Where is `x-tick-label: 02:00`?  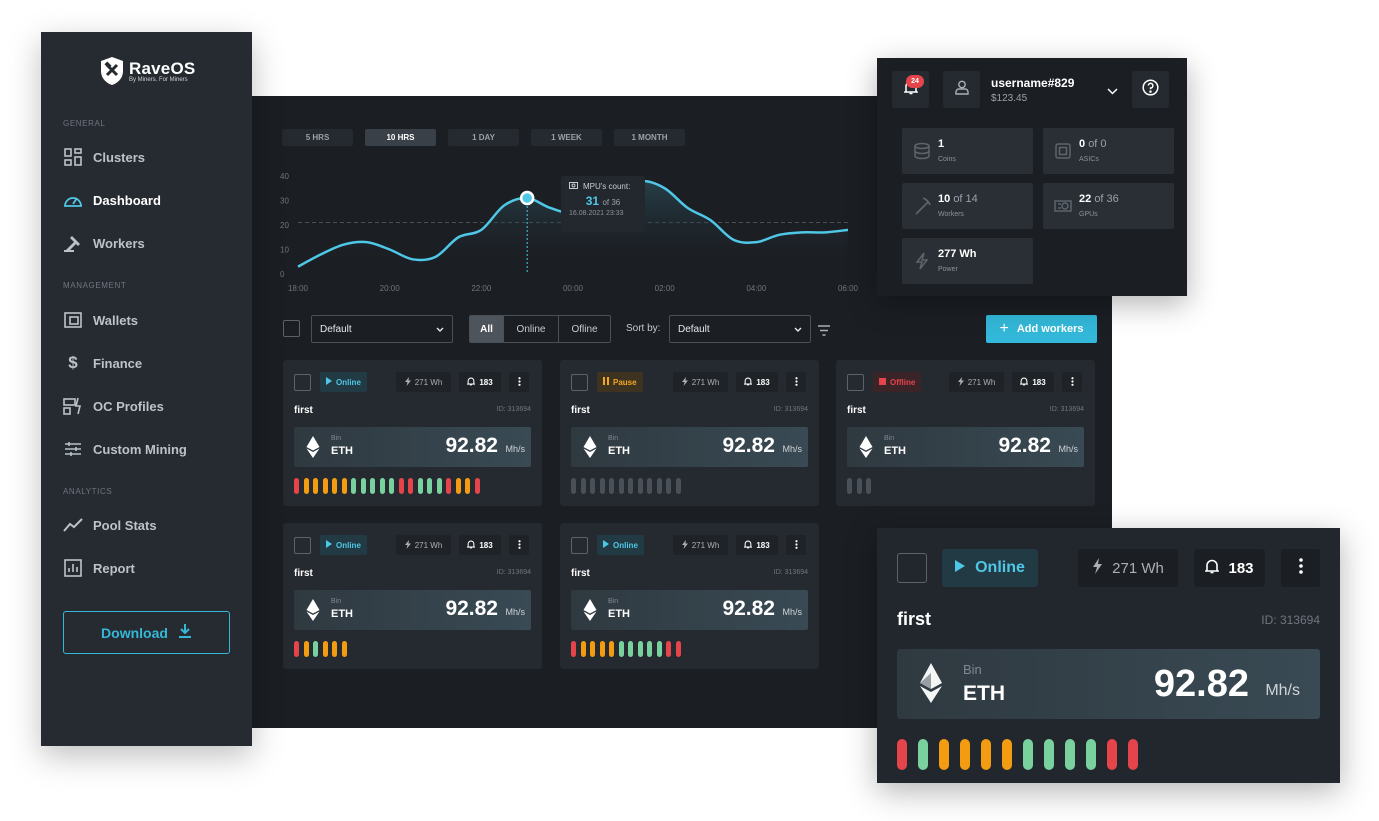 x-tick-label: 02:00 is located at coordinates (665, 288).